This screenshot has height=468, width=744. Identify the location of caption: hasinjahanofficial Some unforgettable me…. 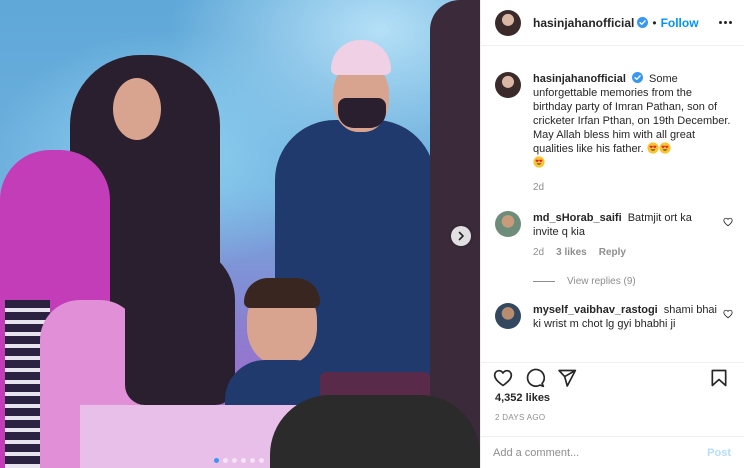
(614, 133).